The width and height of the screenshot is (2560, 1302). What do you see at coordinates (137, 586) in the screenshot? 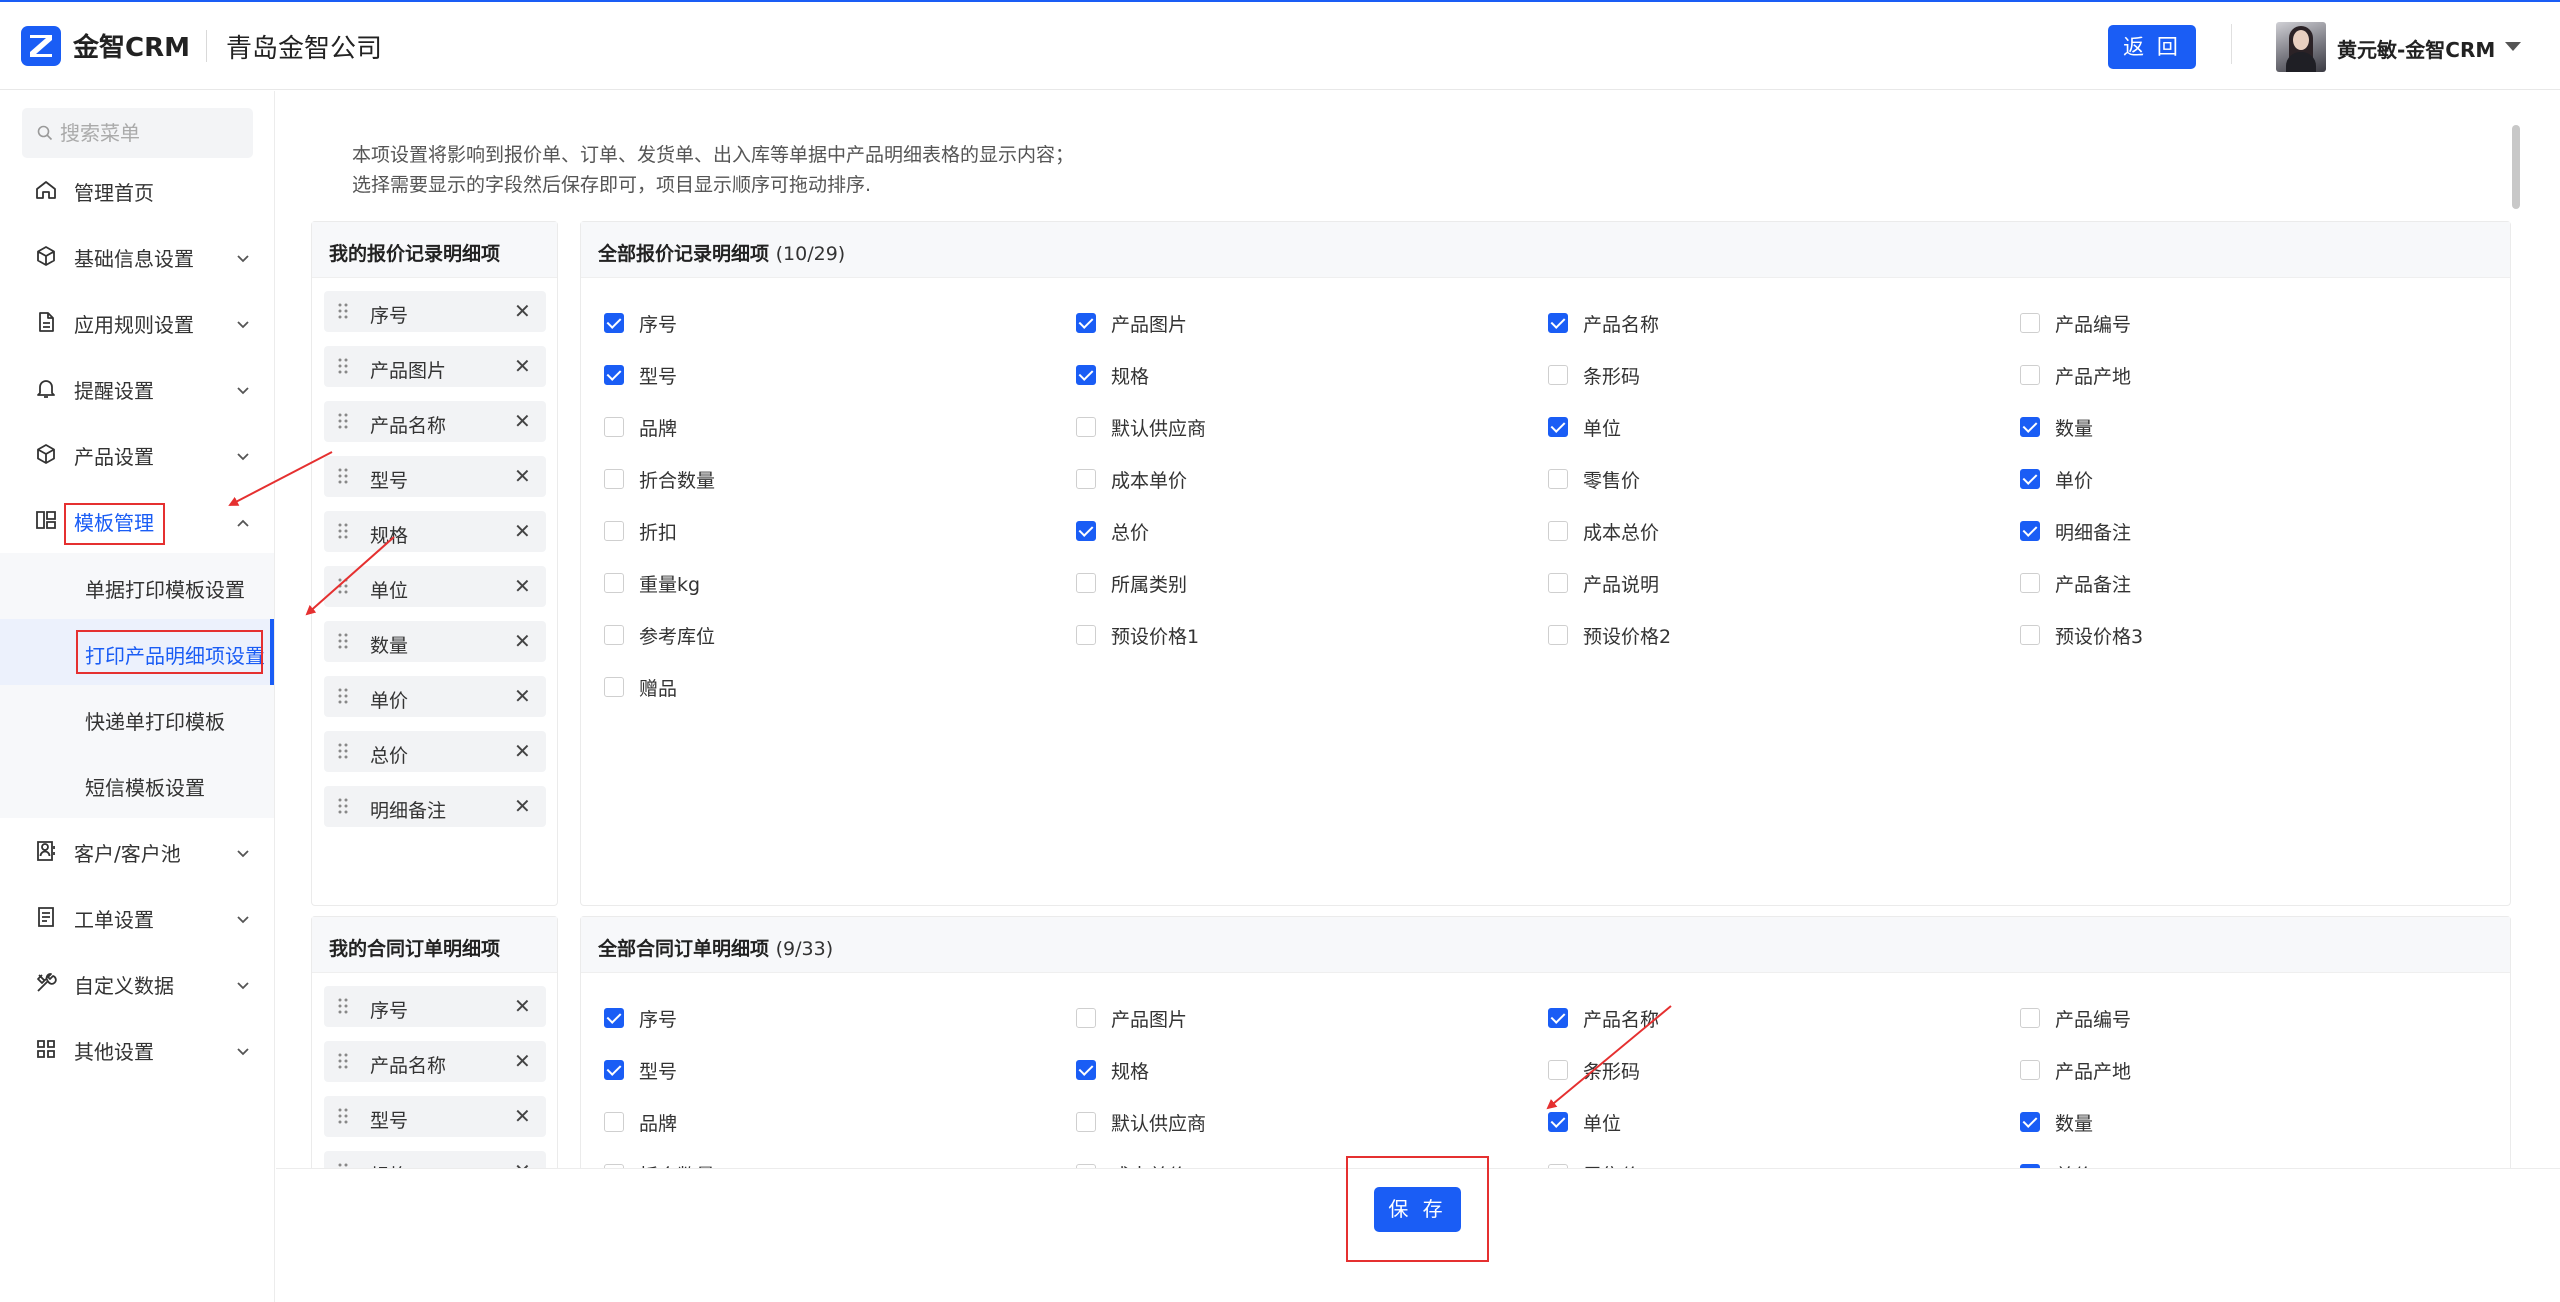
I see `submenu-item-1: 单据打印模板设置` at bounding box center [137, 586].